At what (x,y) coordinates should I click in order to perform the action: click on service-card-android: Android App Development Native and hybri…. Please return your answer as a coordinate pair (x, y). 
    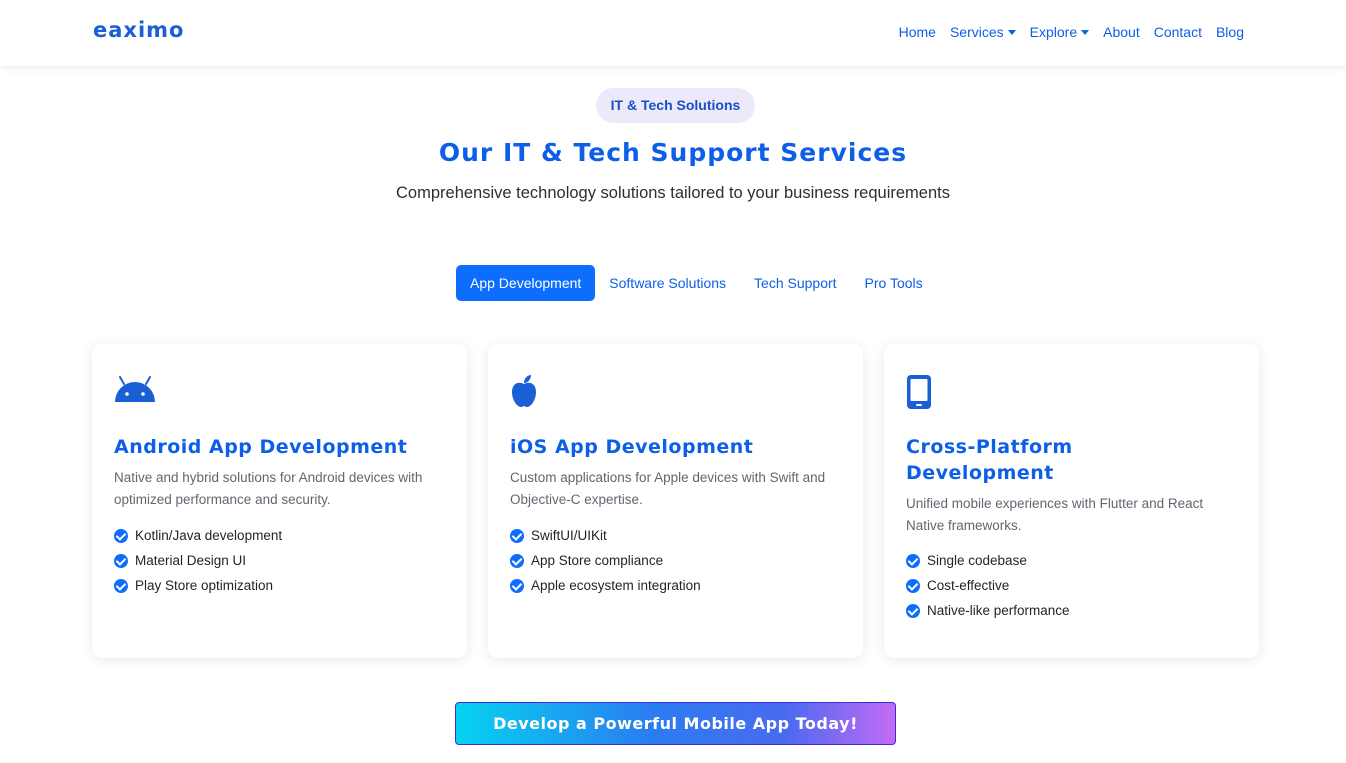
    Looking at the image, I should click on (279, 501).